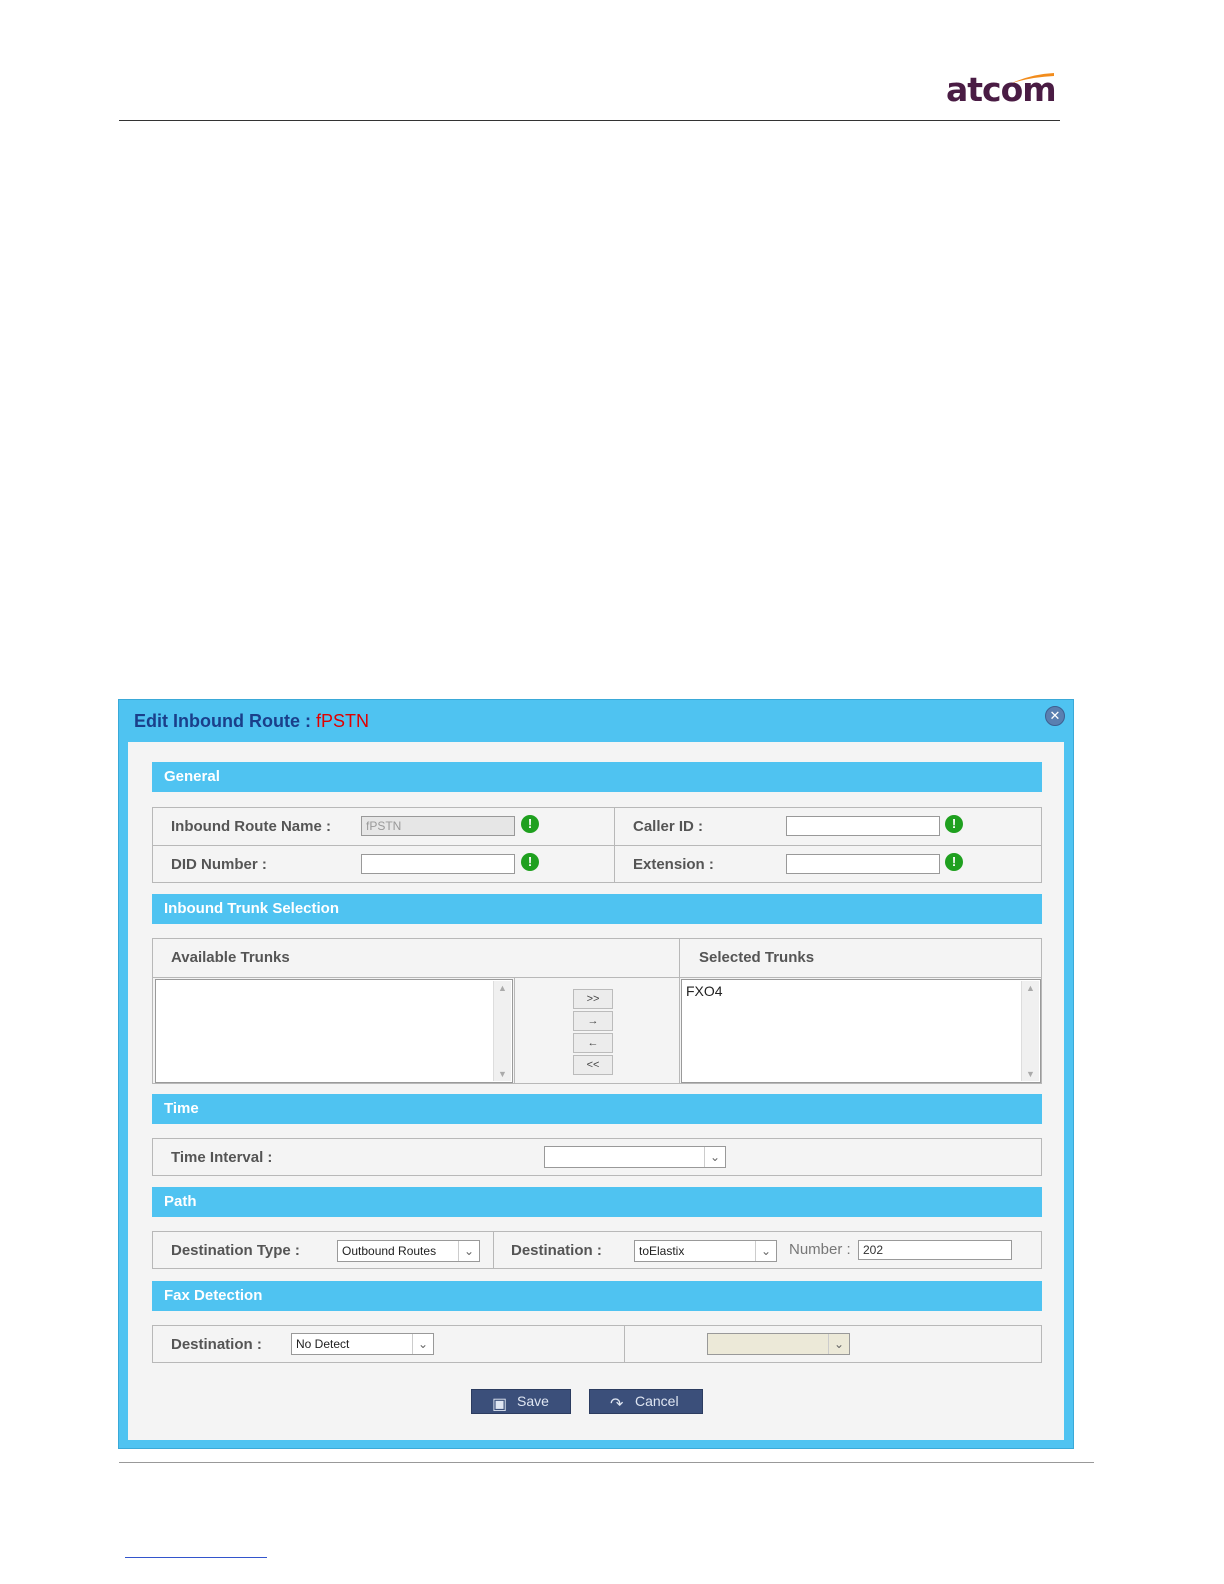 This screenshot has width=1224, height=1584. Describe the element at coordinates (389, 1251) in the screenshot. I see `destination-type-value: Outbound Routes` at that location.